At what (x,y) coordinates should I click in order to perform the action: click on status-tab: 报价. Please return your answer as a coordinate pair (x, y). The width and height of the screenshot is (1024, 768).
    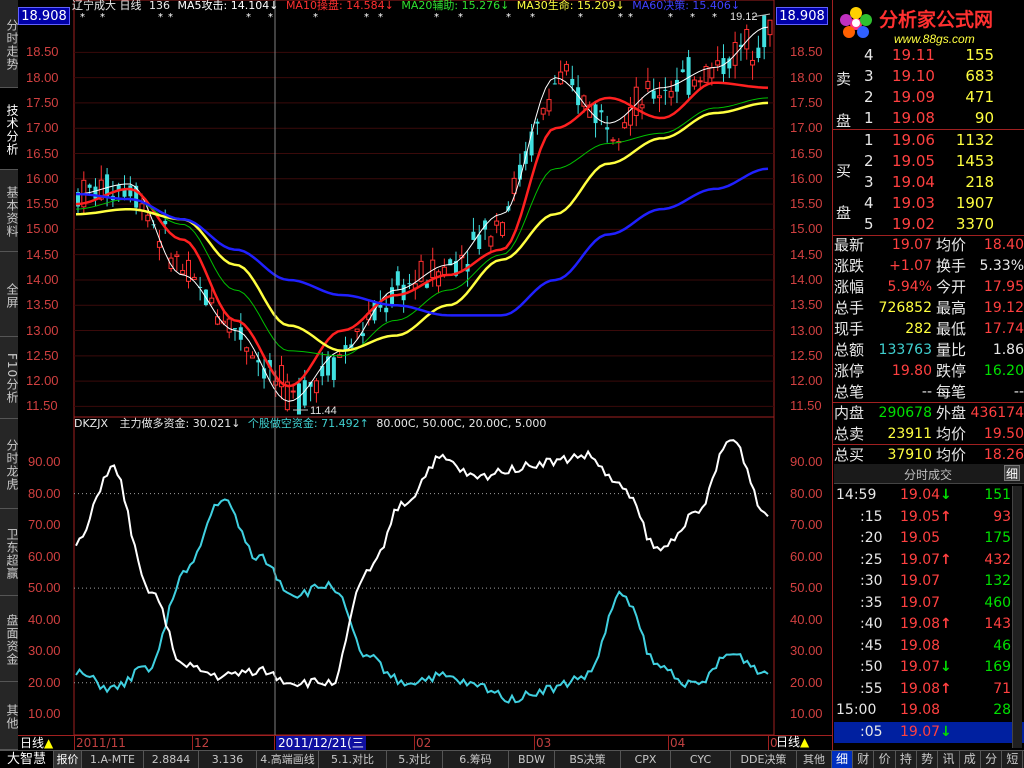
    Looking at the image, I should click on (68, 759).